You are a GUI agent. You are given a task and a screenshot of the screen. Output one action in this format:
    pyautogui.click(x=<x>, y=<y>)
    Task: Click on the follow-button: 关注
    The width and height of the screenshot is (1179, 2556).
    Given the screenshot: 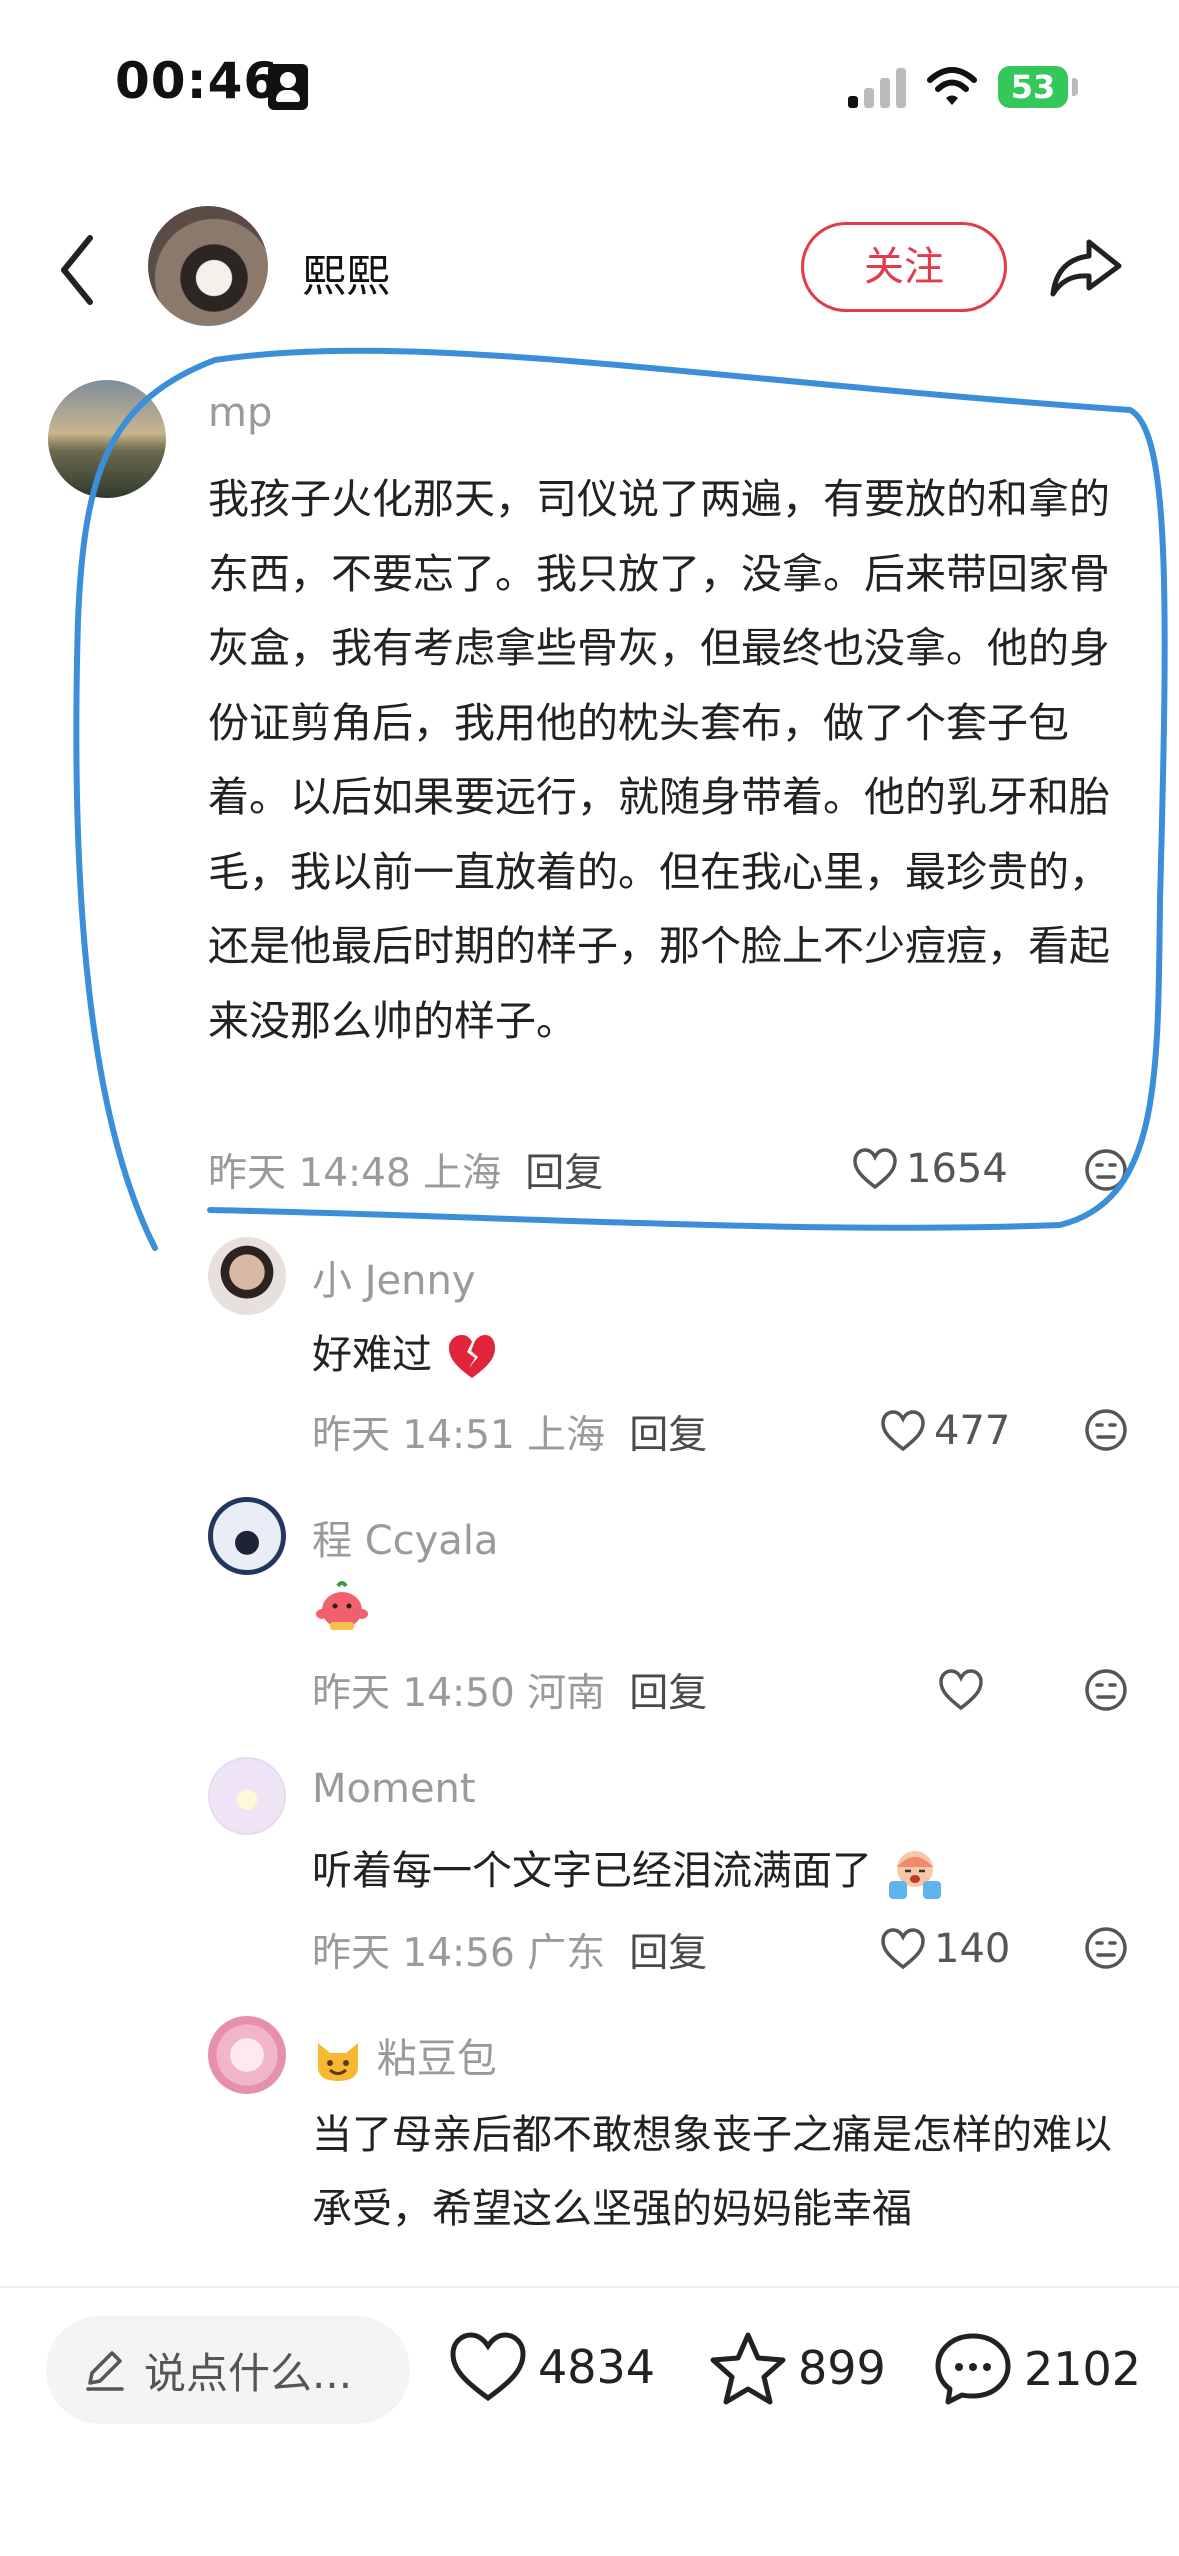 What is the action you would take?
    pyautogui.click(x=904, y=267)
    